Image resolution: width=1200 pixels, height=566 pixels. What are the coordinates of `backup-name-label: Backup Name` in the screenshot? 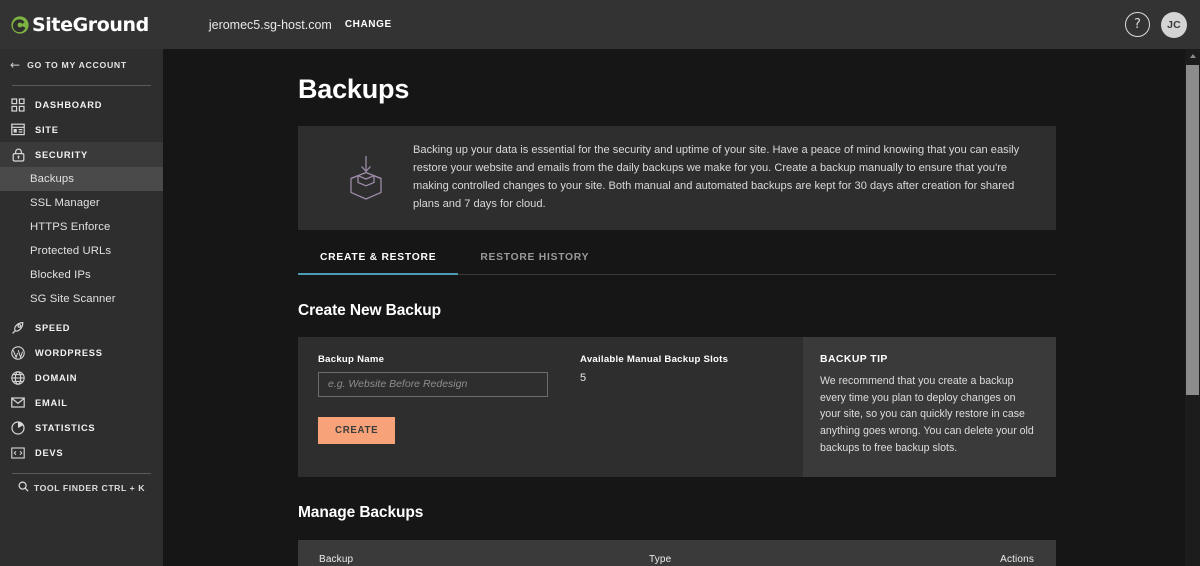 It's located at (351, 359).